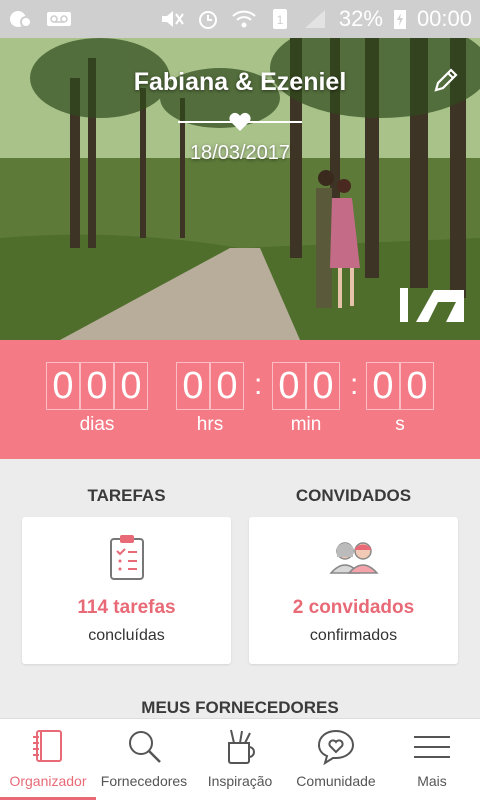  I want to click on svg-text: 1, so click(280, 20).